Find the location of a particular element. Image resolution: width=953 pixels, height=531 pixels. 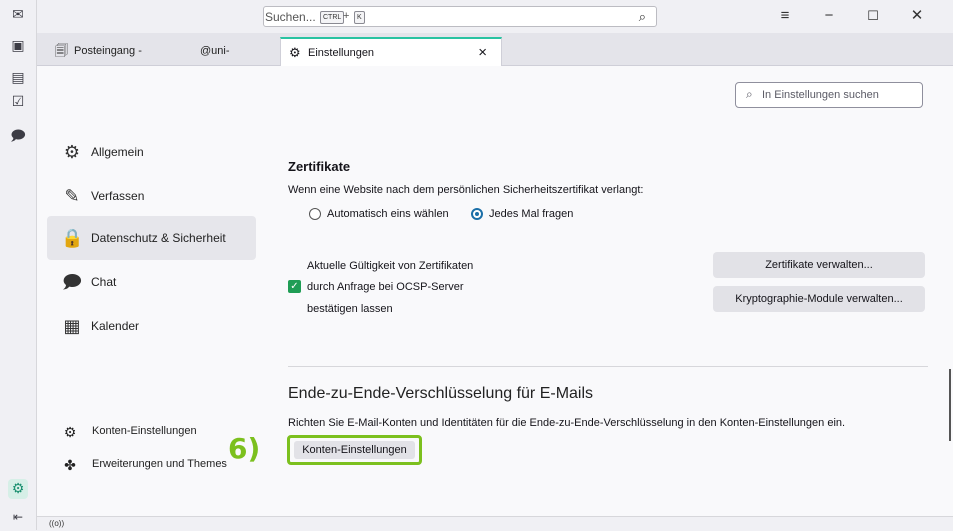

scrollbar is located at coordinates (950, 405).